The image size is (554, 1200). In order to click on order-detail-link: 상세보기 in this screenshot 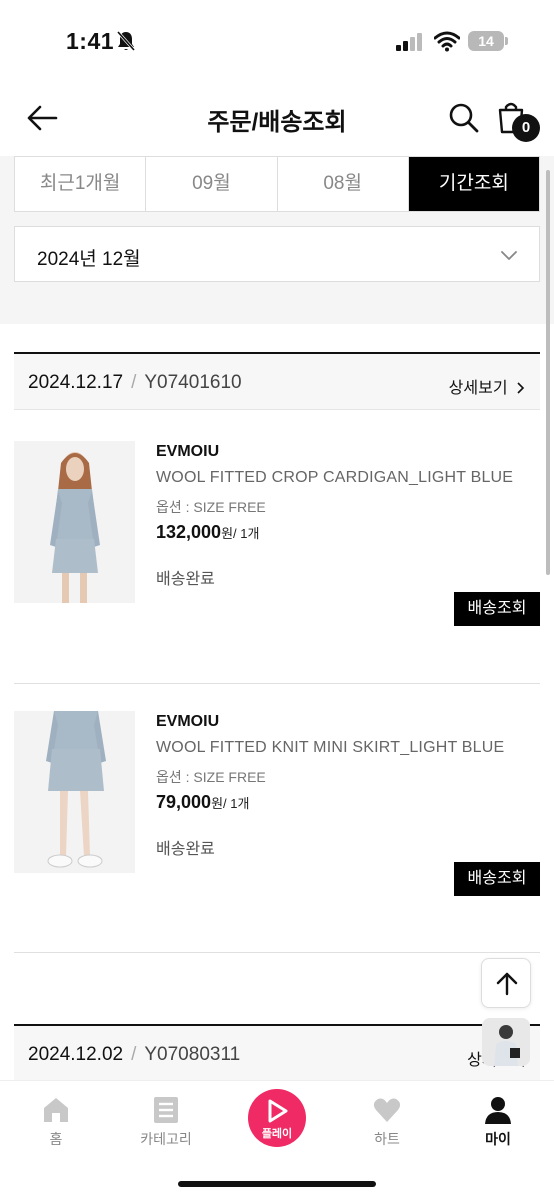, I will do `click(487, 386)`.